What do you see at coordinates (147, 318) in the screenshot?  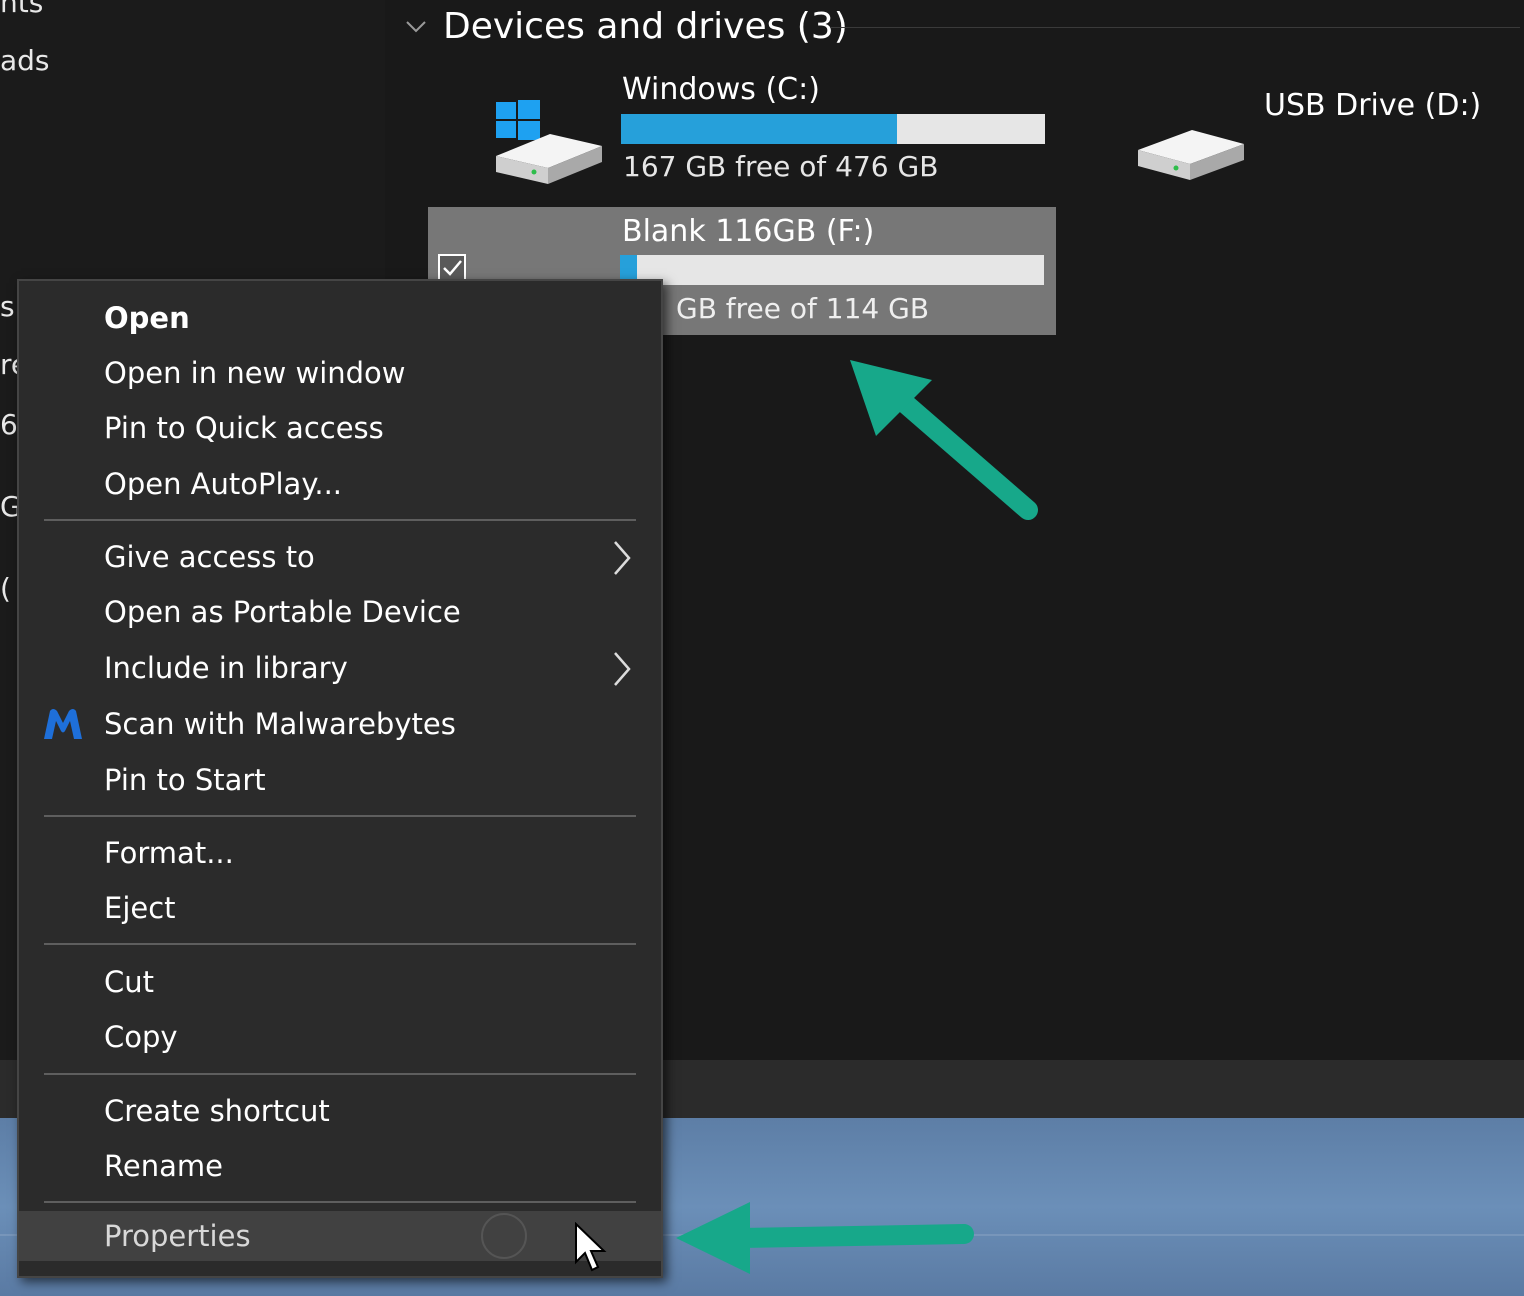 I see `menu-item-label: Open` at bounding box center [147, 318].